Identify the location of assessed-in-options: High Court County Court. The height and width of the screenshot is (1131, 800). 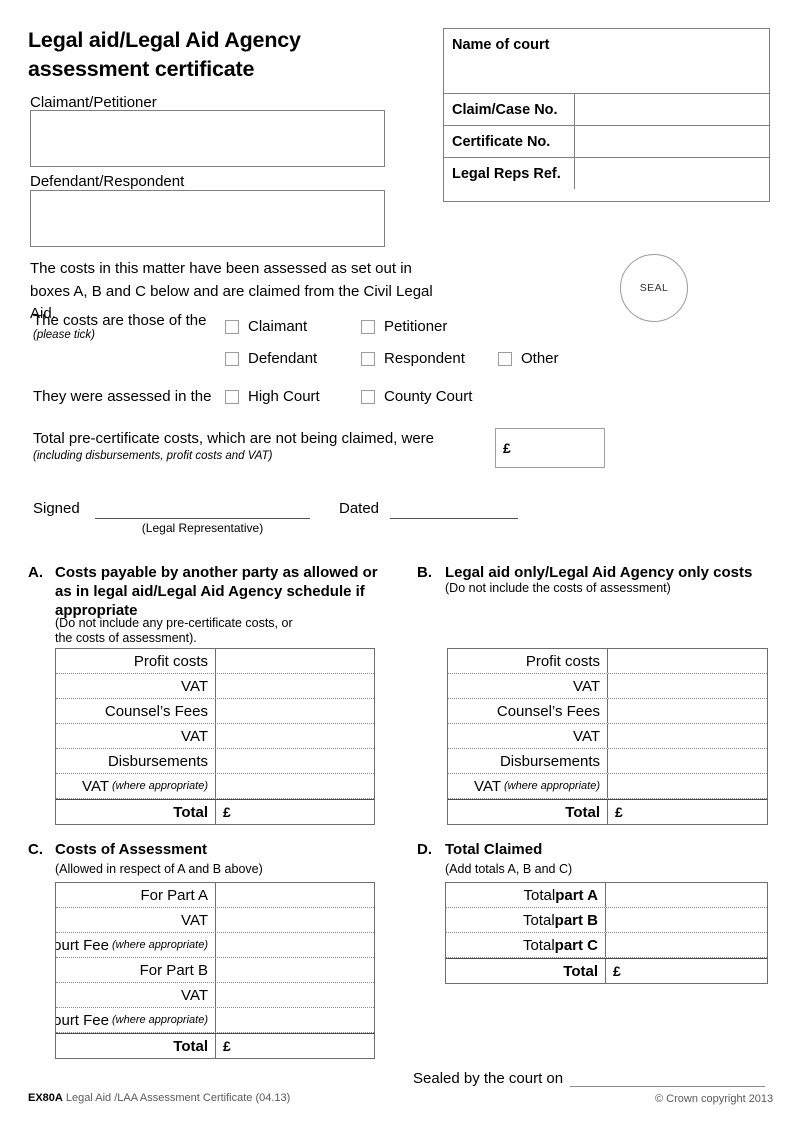
(348, 396).